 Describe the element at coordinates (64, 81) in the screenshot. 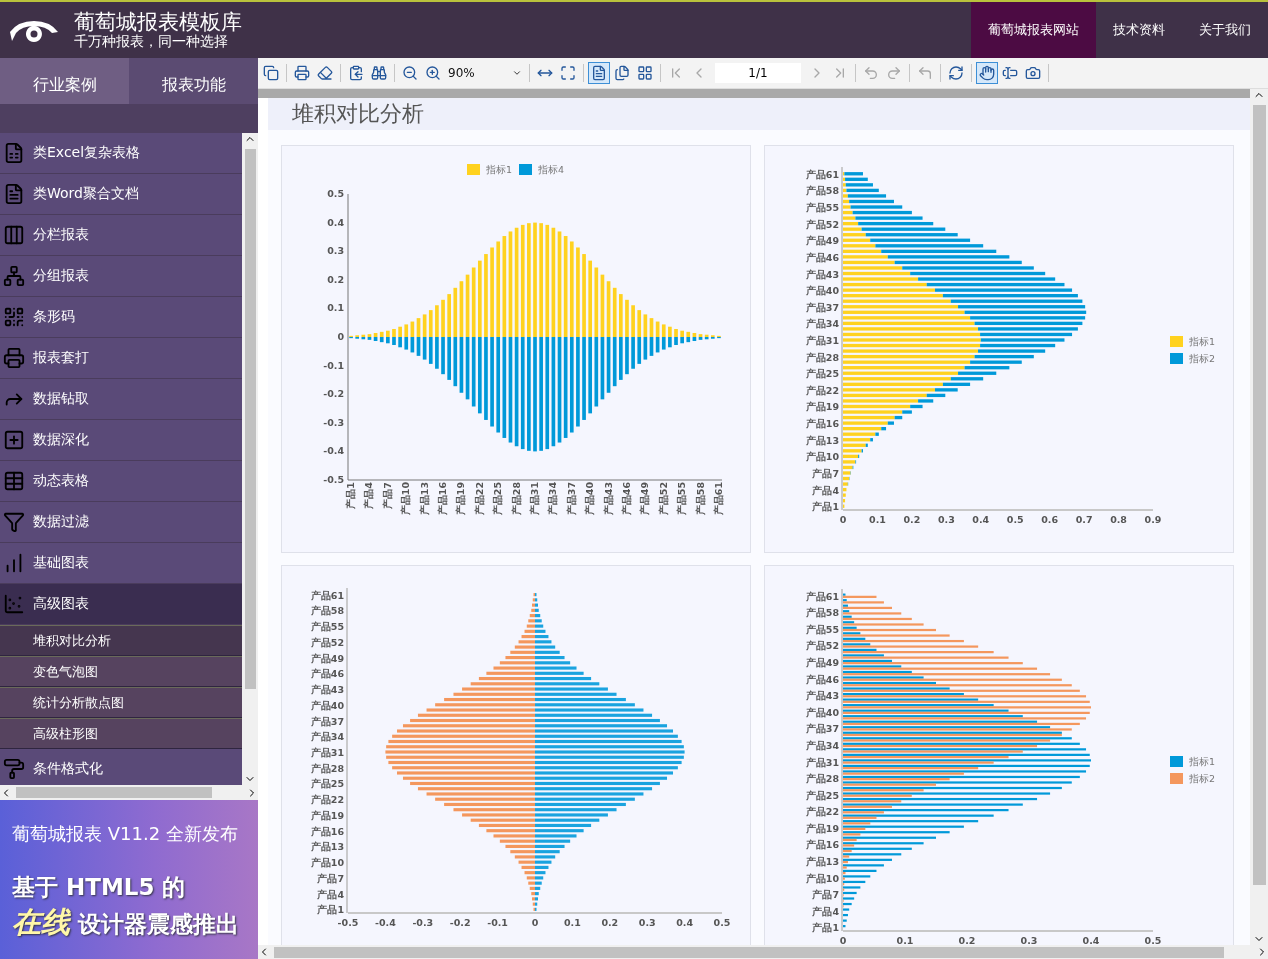

I see `sidebar-tab: 行业案例` at that location.